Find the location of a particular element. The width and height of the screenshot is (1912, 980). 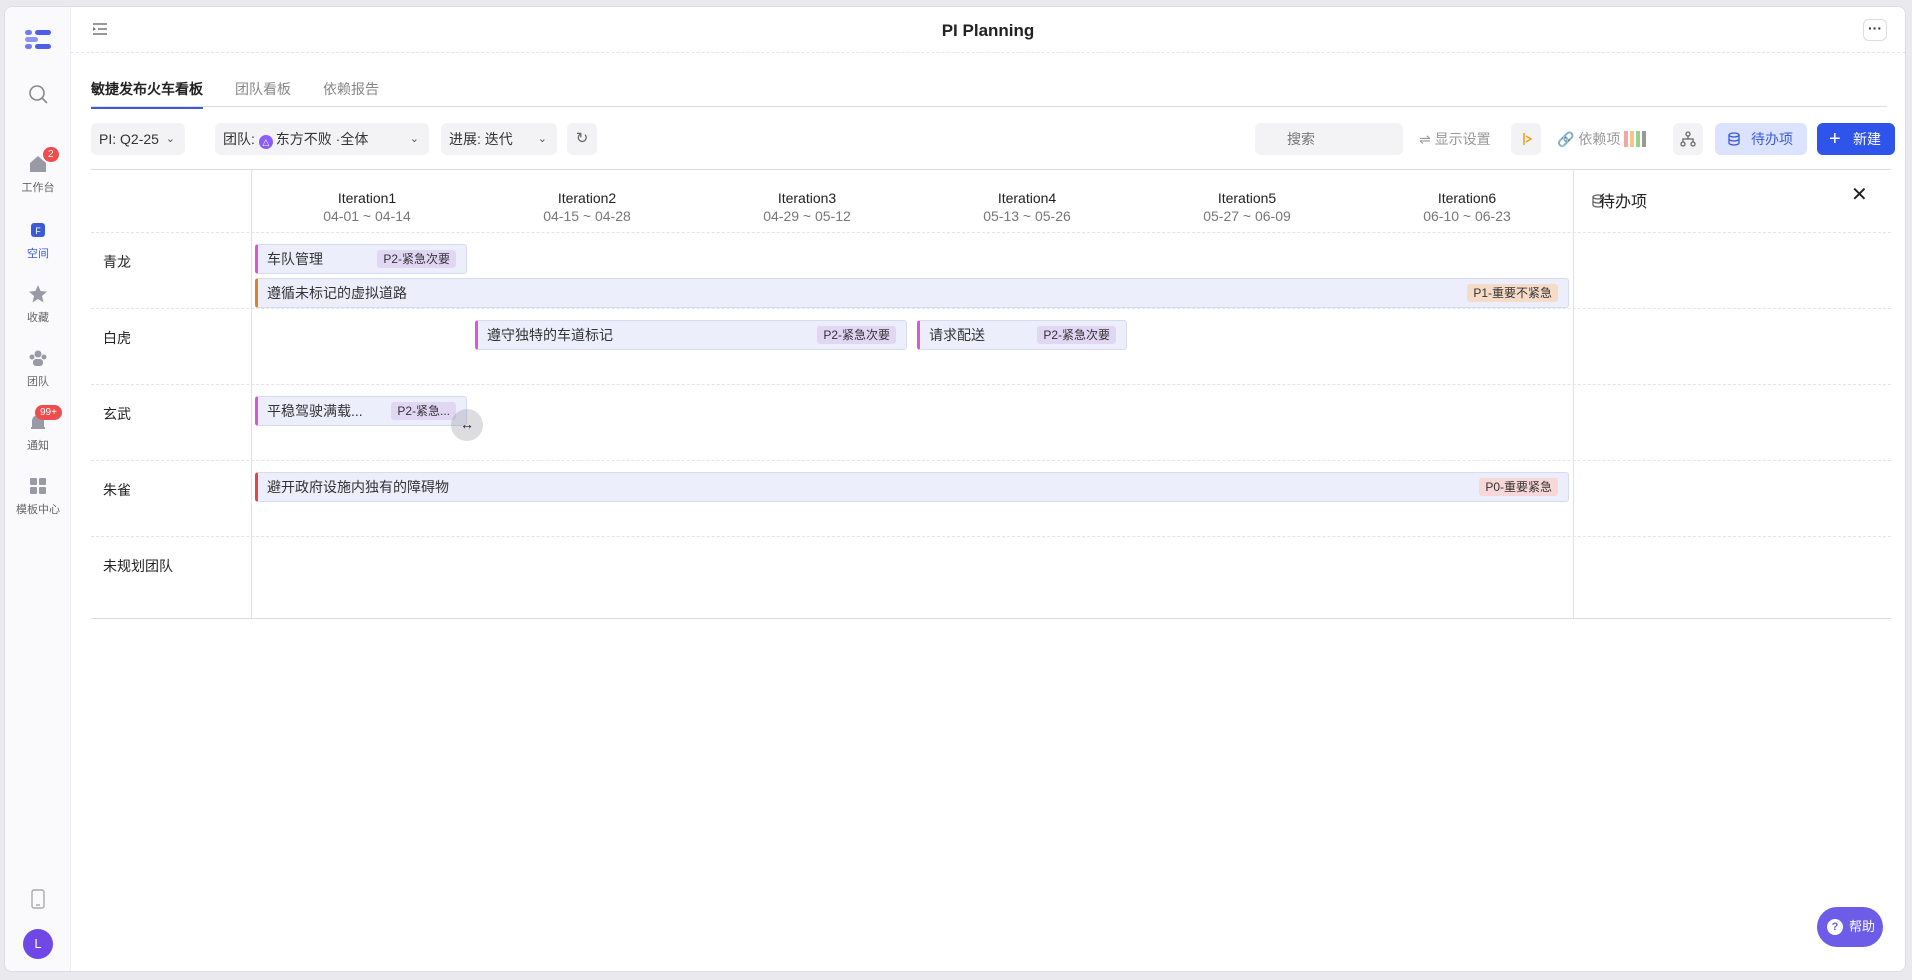

iteration-dates: 06-10 ~ 06-23 is located at coordinates (1467, 216).